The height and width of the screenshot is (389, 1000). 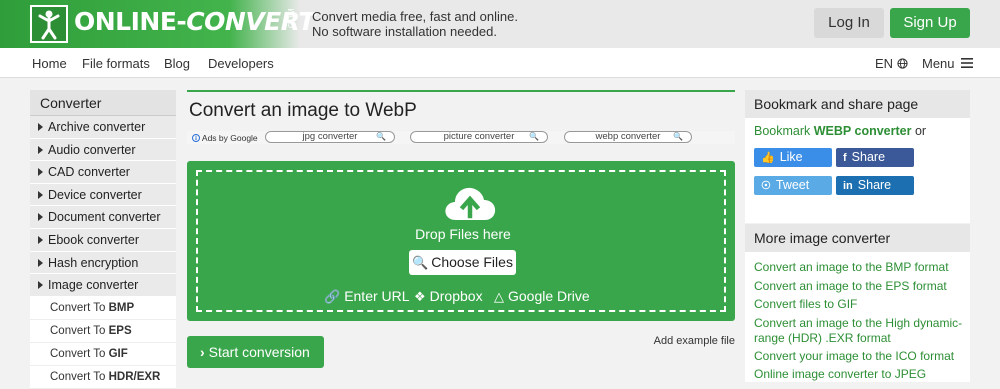 What do you see at coordinates (857, 305) in the screenshot?
I see `converter-link-gif: Convert files to GIF` at bounding box center [857, 305].